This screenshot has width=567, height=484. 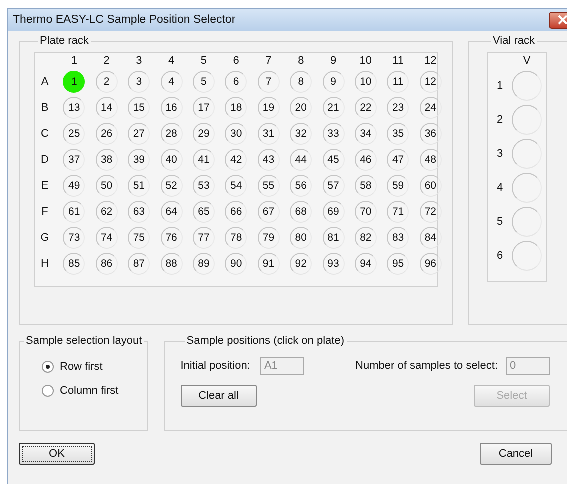 I want to click on well: 72, so click(x=431, y=212).